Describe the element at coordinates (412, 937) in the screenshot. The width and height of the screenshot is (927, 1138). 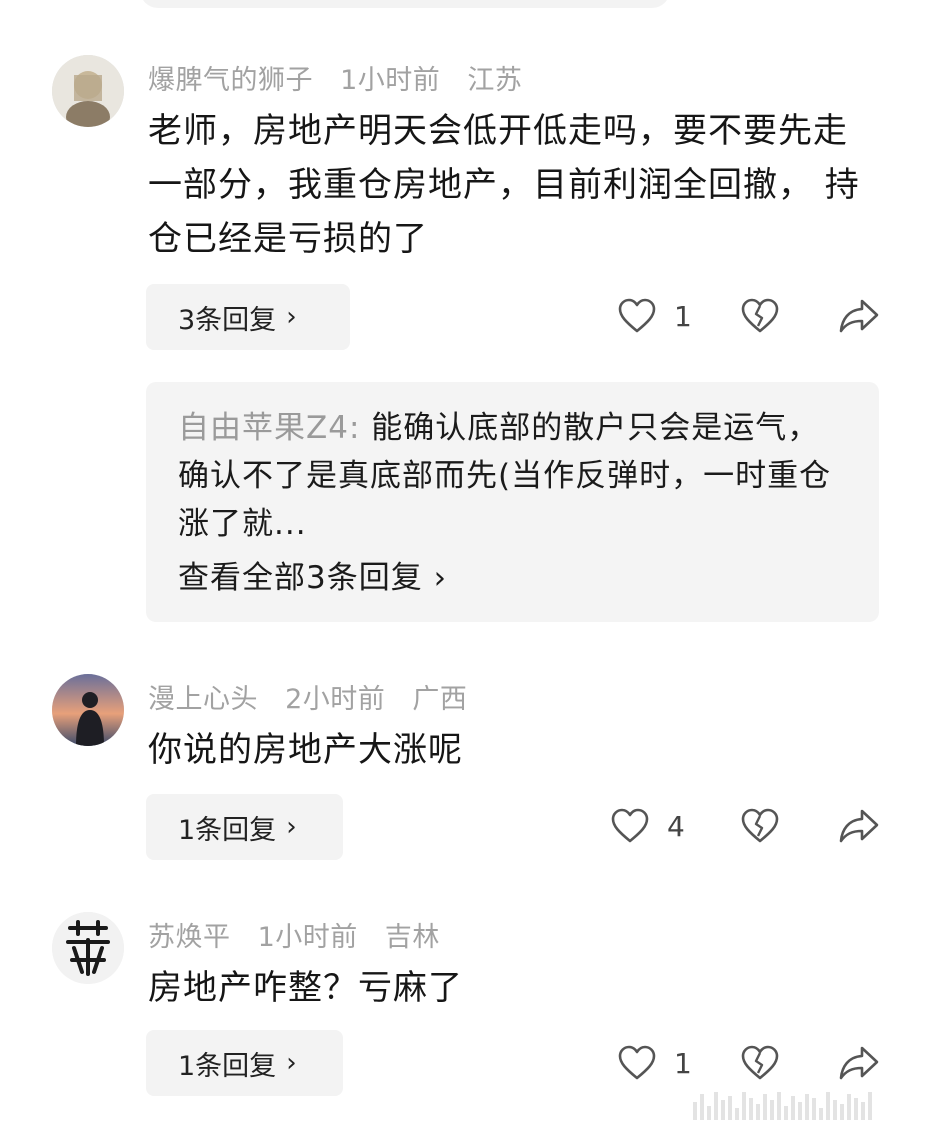
I see `comment-location: 吉林` at that location.